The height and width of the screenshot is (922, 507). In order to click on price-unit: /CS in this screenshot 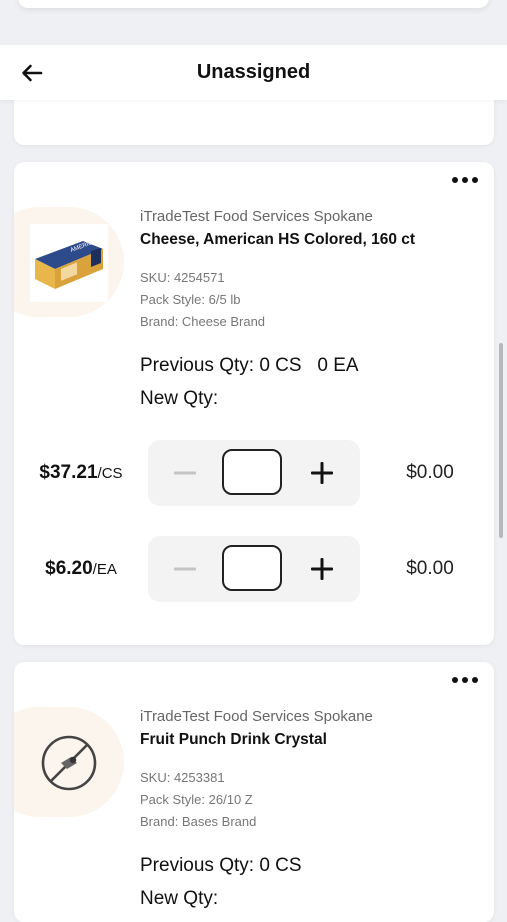, I will do `click(110, 473)`.